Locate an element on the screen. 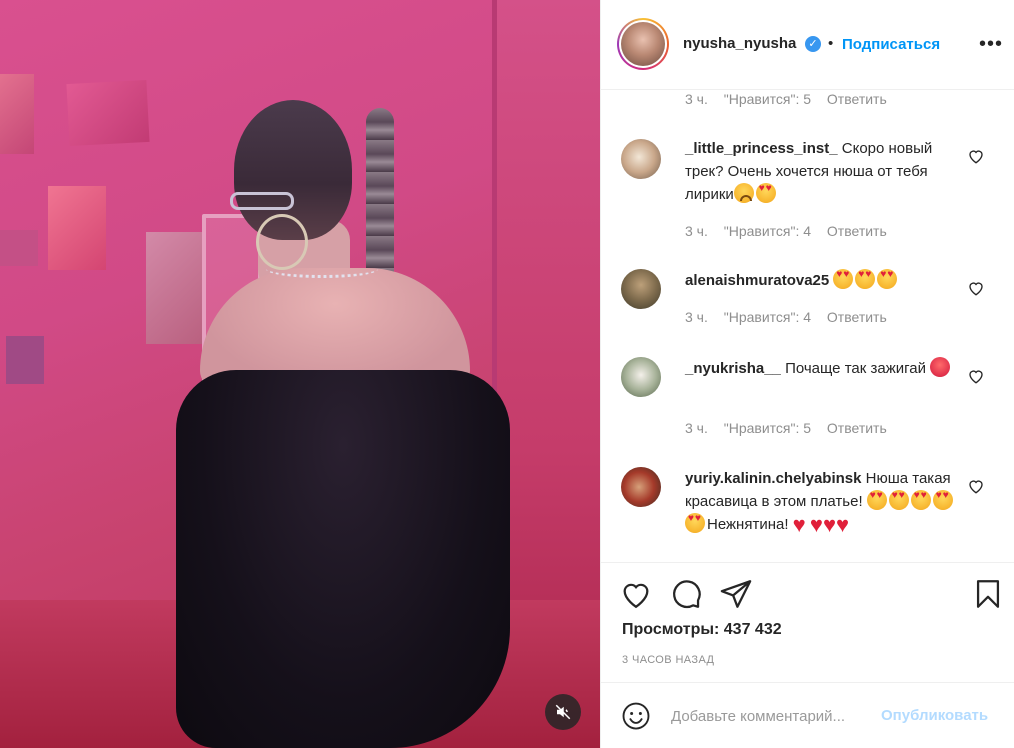 Image resolution: width=1014 pixels, height=748 pixels. follow-button: Подписаться is located at coordinates (891, 44).